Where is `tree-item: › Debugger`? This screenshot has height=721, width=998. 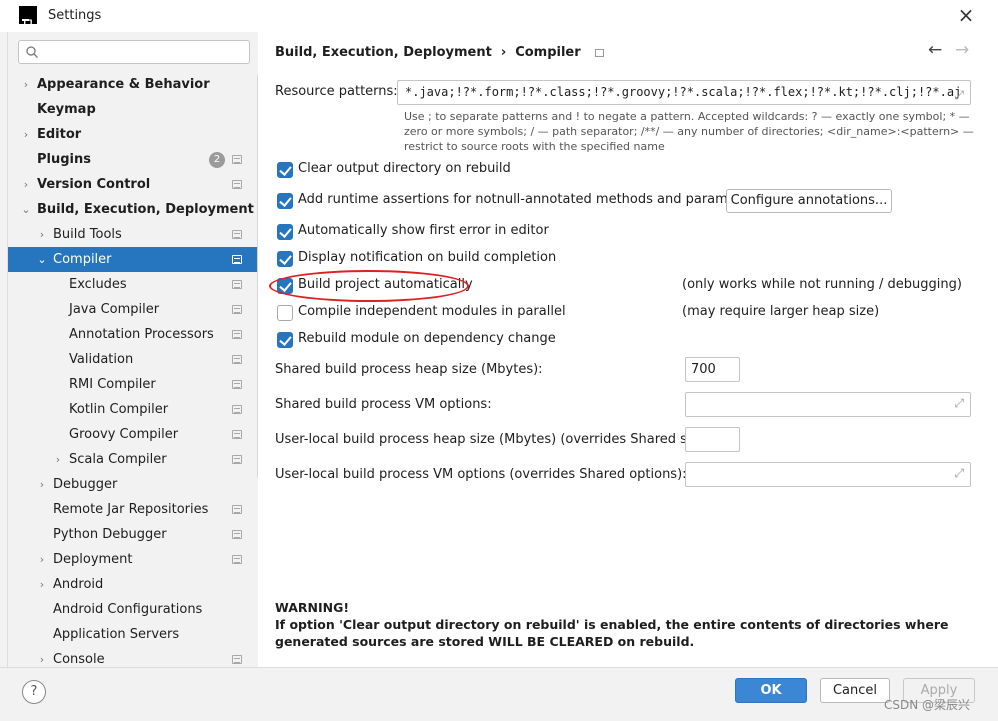
tree-item: › Debugger is located at coordinates (133, 484).